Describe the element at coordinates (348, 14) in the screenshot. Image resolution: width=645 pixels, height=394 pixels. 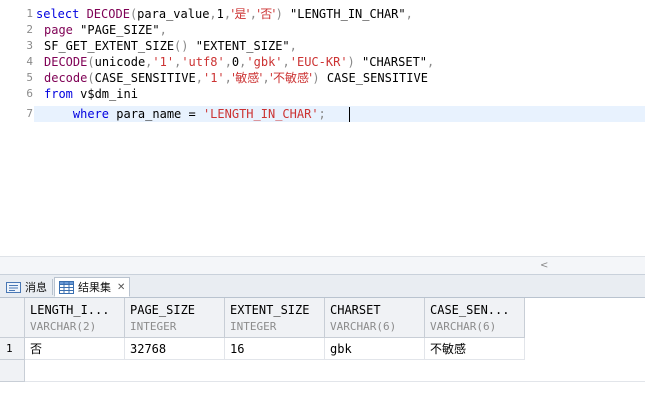
I see `code-token: "LENGTH_IN_CHAR"` at that location.